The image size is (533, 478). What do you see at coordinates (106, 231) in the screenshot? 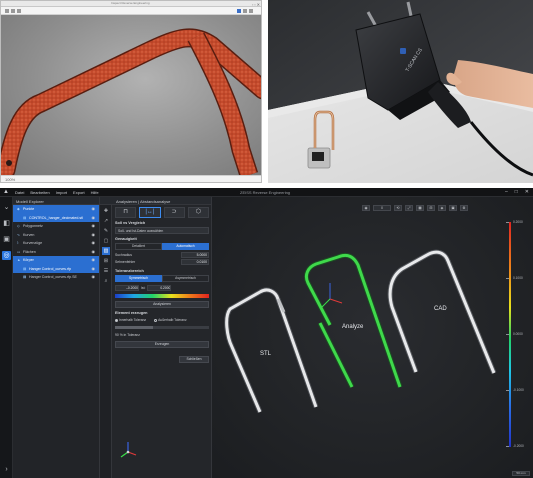
I see `pen-icon: ✎` at bounding box center [106, 231].